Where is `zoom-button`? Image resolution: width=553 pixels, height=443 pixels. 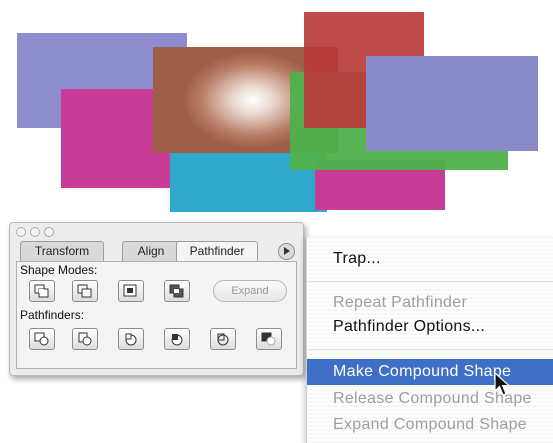
zoom-button is located at coordinates (49, 232).